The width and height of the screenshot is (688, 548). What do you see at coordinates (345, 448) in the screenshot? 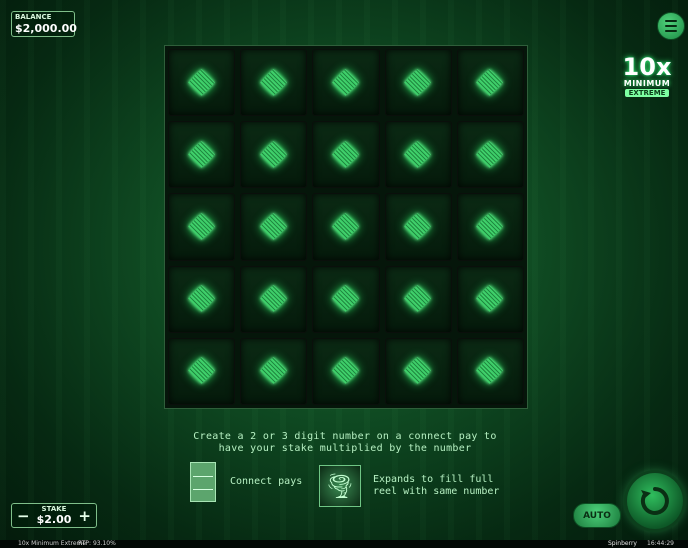
I see `info-line-2: have your stake multiplied by the number` at bounding box center [345, 448].